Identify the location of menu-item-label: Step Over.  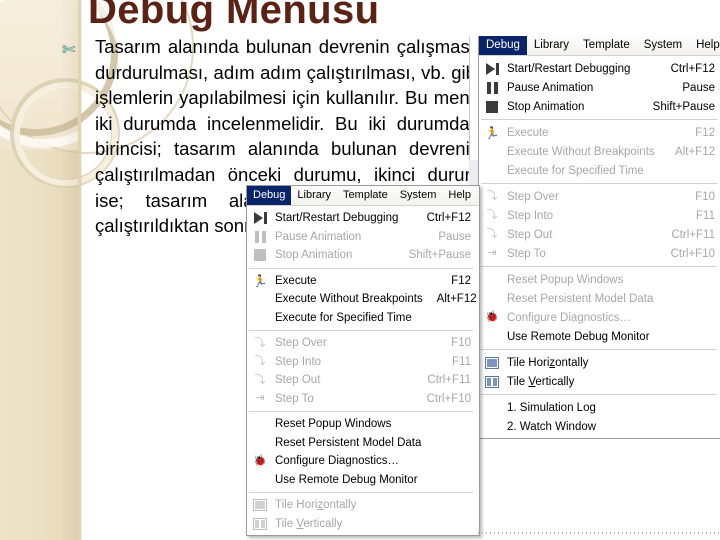
(533, 196).